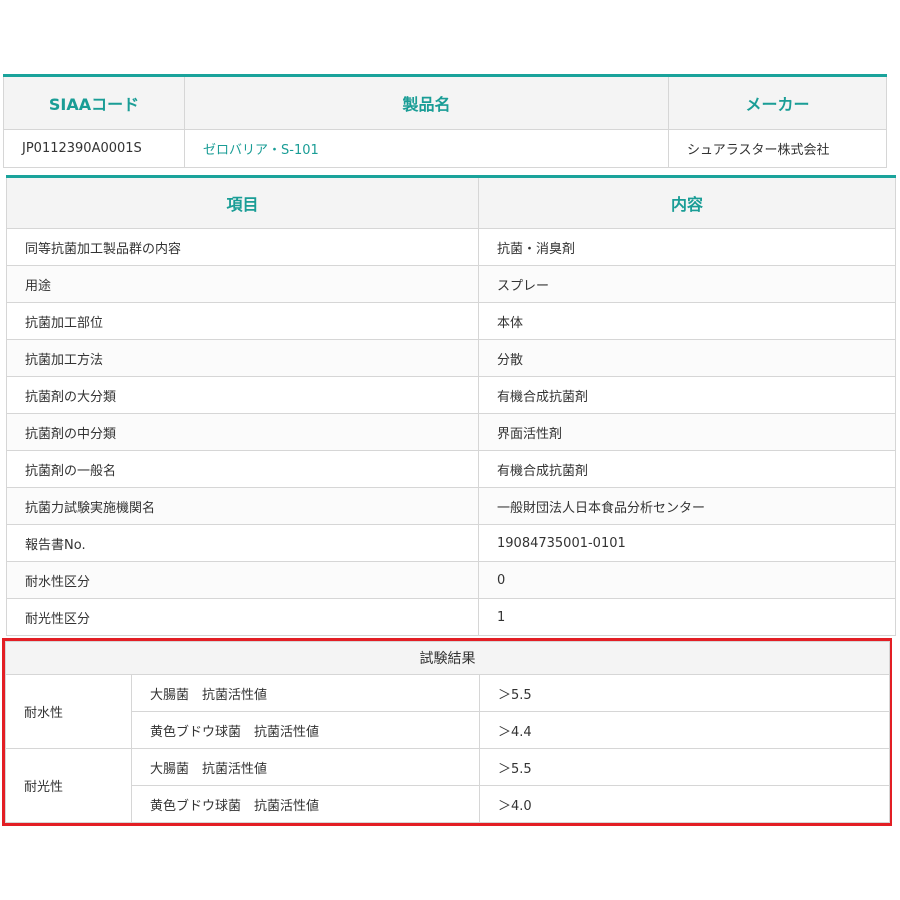 The image size is (900, 900). Describe the element at coordinates (687, 506) in the screenshot. I see `item-value: 一般財団法人日本食品分析センター` at that location.